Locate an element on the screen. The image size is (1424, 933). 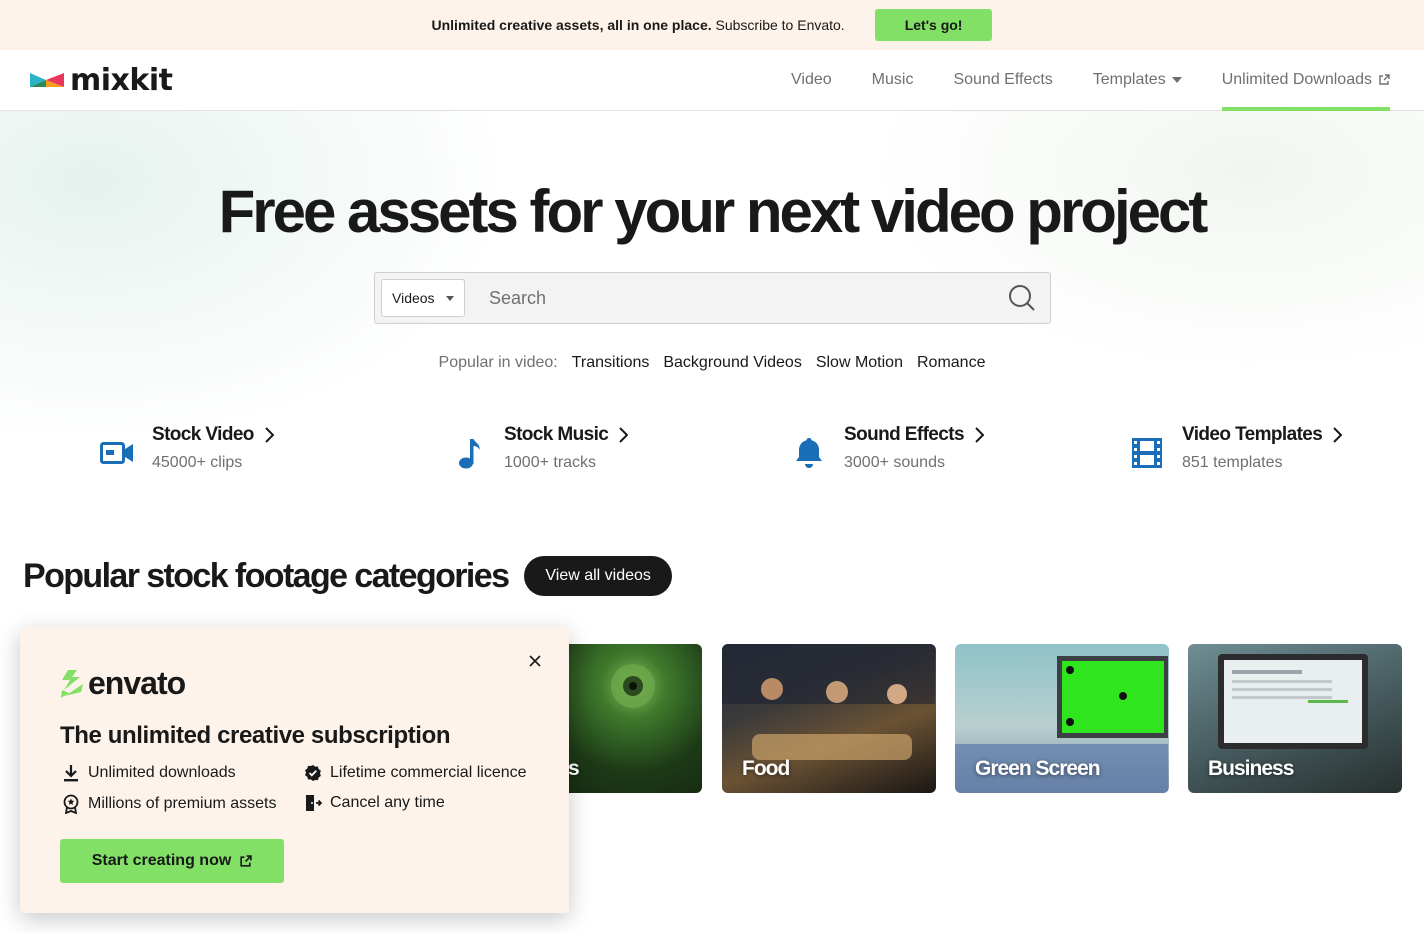
popup-feature: Cancel any time is located at coordinates (374, 803).